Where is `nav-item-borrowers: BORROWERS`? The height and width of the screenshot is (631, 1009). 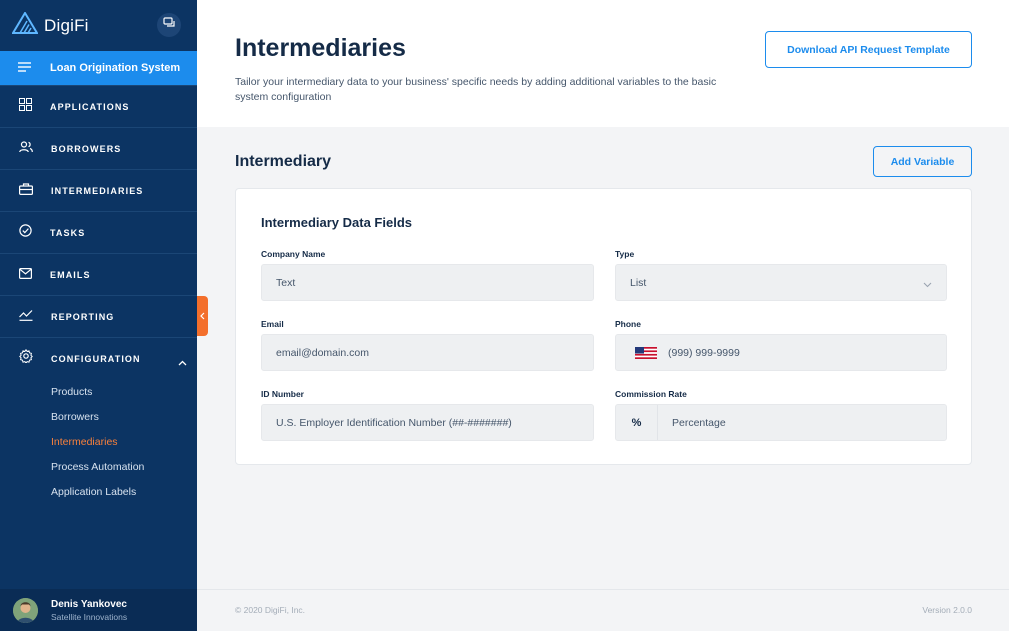
nav-item-borrowers: BORROWERS is located at coordinates (98, 148).